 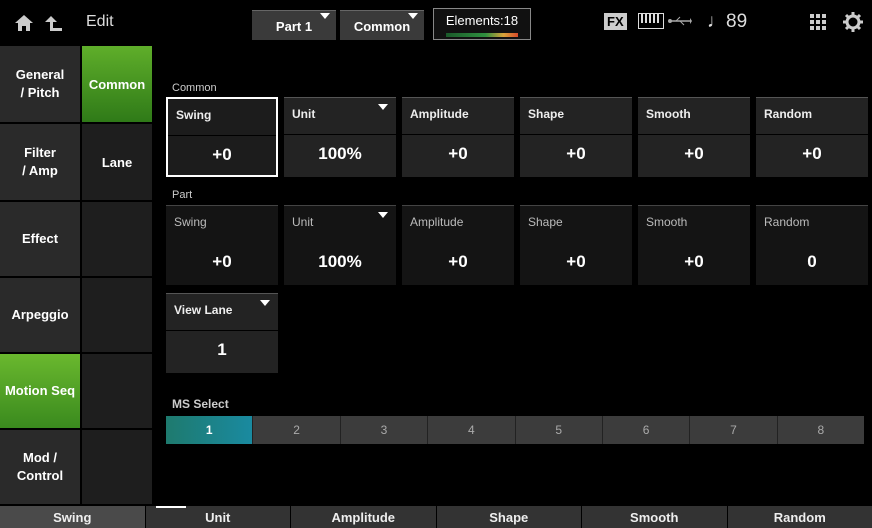 What do you see at coordinates (615, 21) in the screenshot?
I see `fx-badge: FX` at bounding box center [615, 21].